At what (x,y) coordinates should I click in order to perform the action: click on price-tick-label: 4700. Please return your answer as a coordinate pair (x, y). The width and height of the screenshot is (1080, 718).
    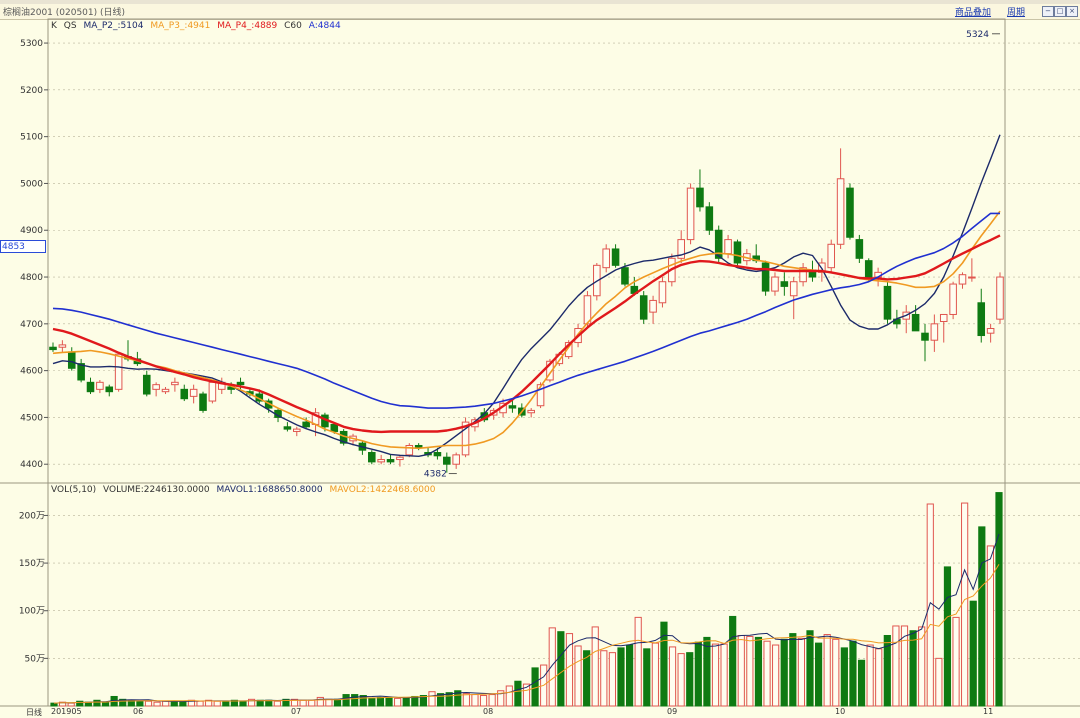
    Looking at the image, I should click on (31, 325).